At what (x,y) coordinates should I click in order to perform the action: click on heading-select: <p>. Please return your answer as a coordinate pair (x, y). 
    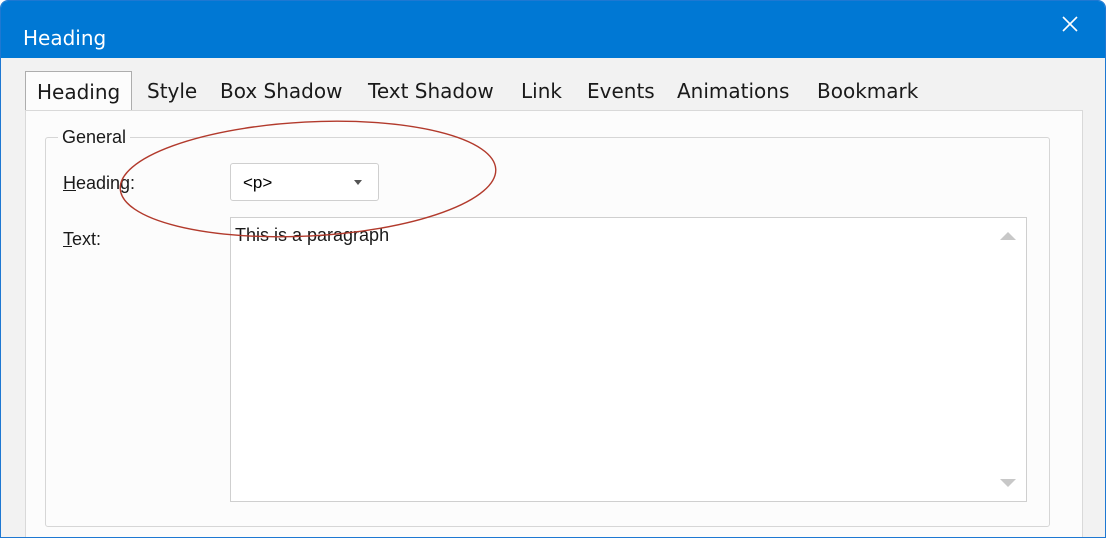
    Looking at the image, I should click on (304, 182).